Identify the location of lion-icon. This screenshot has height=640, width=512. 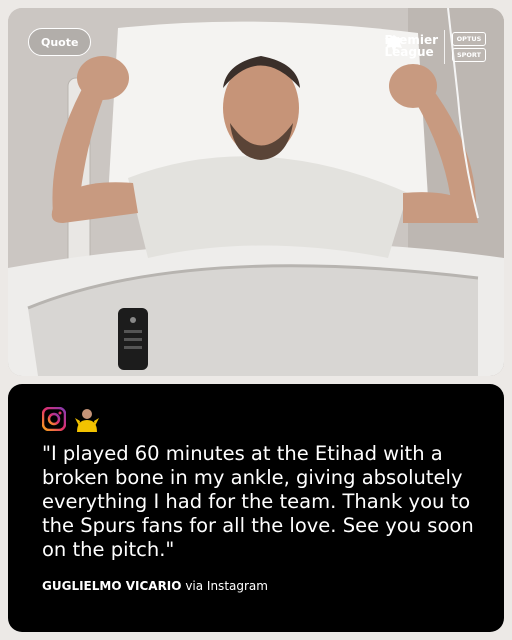
(394, 45).